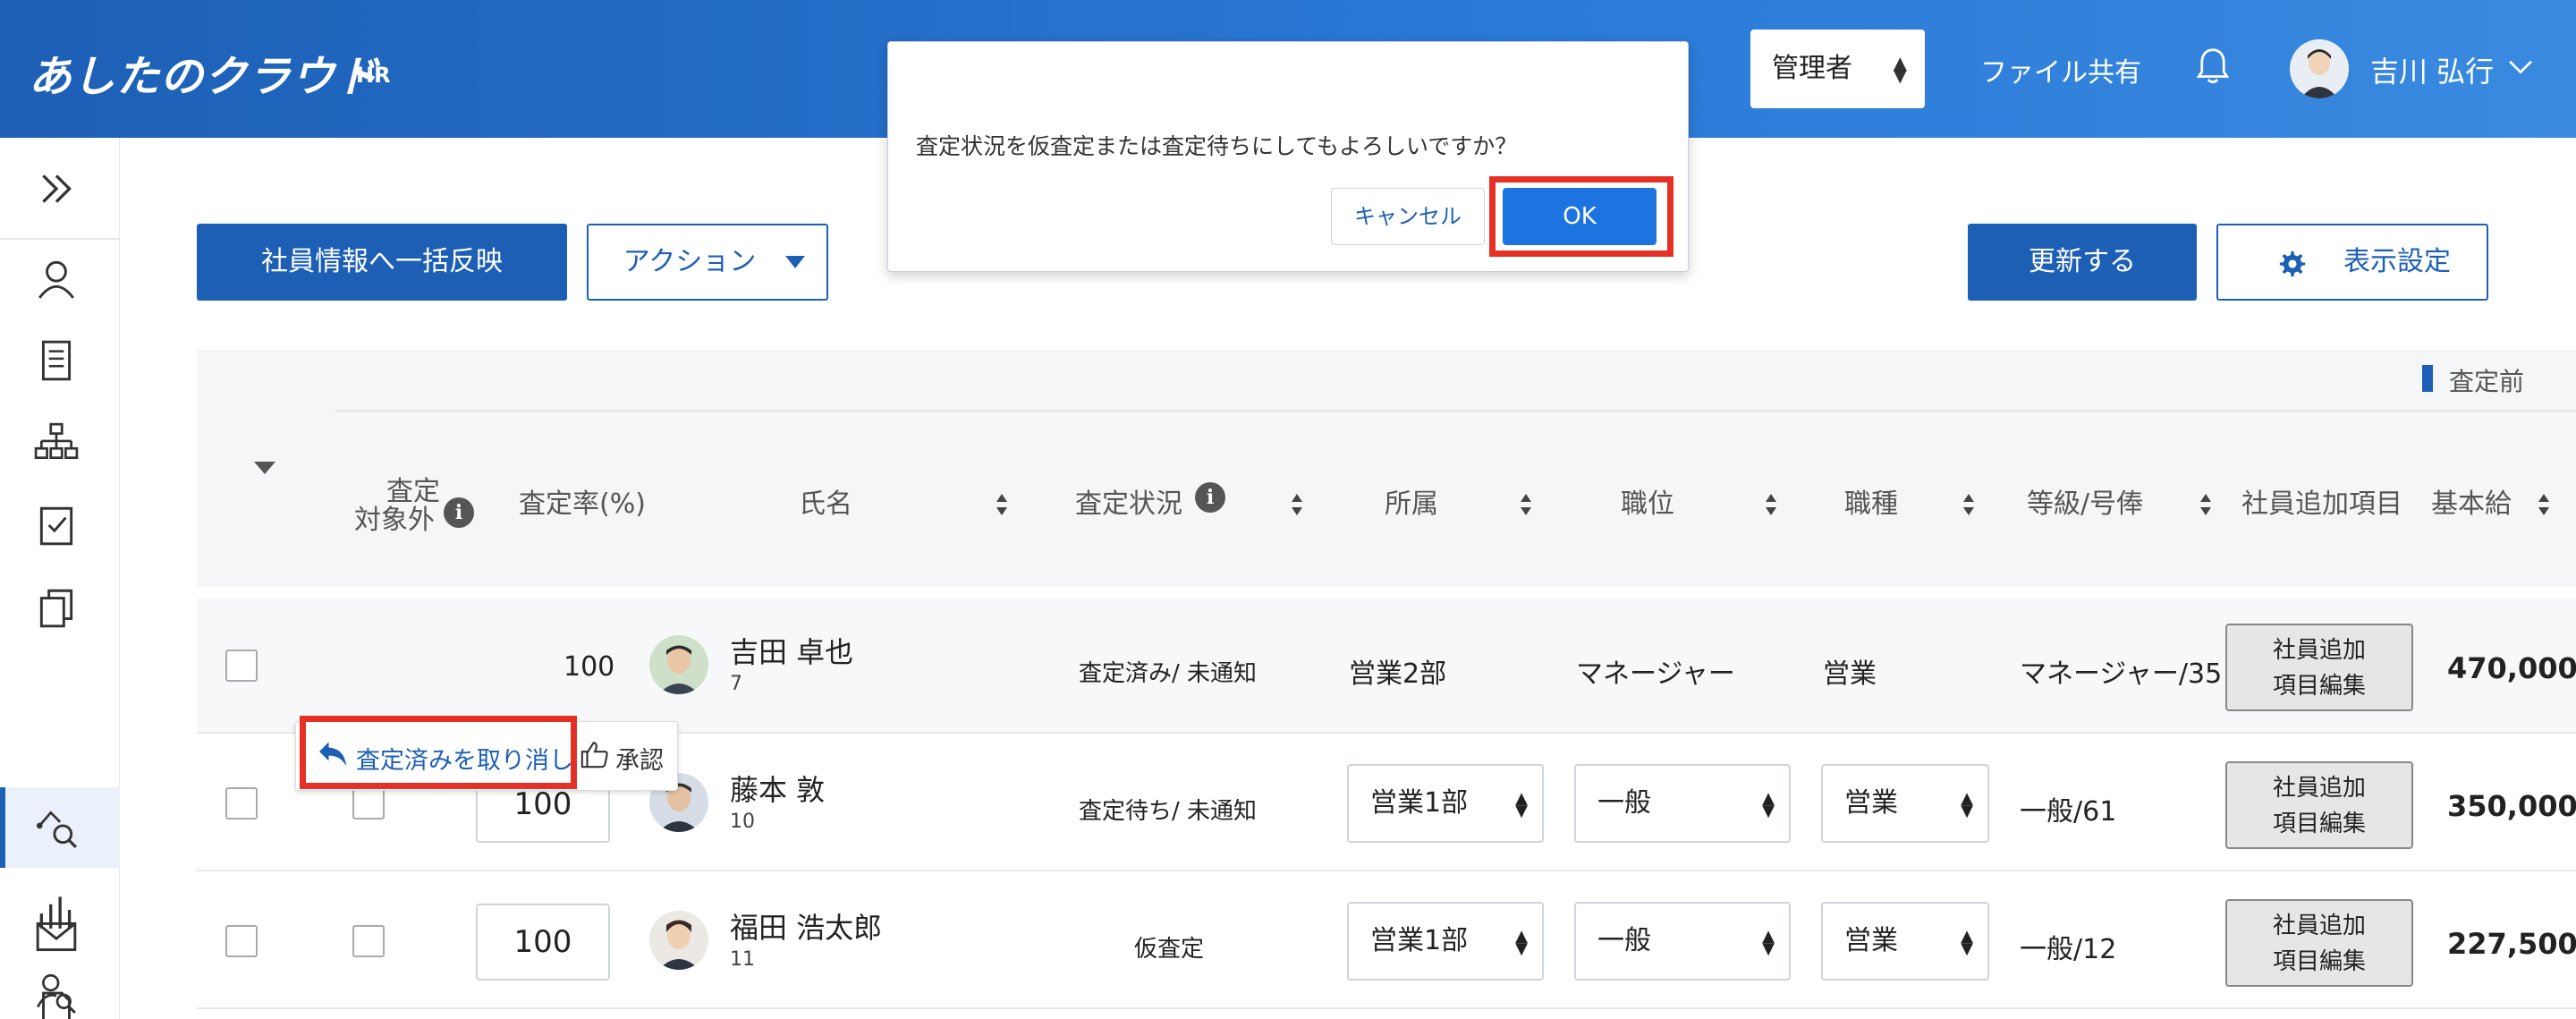  I want to click on department-value: 営業2部, so click(1398, 674).